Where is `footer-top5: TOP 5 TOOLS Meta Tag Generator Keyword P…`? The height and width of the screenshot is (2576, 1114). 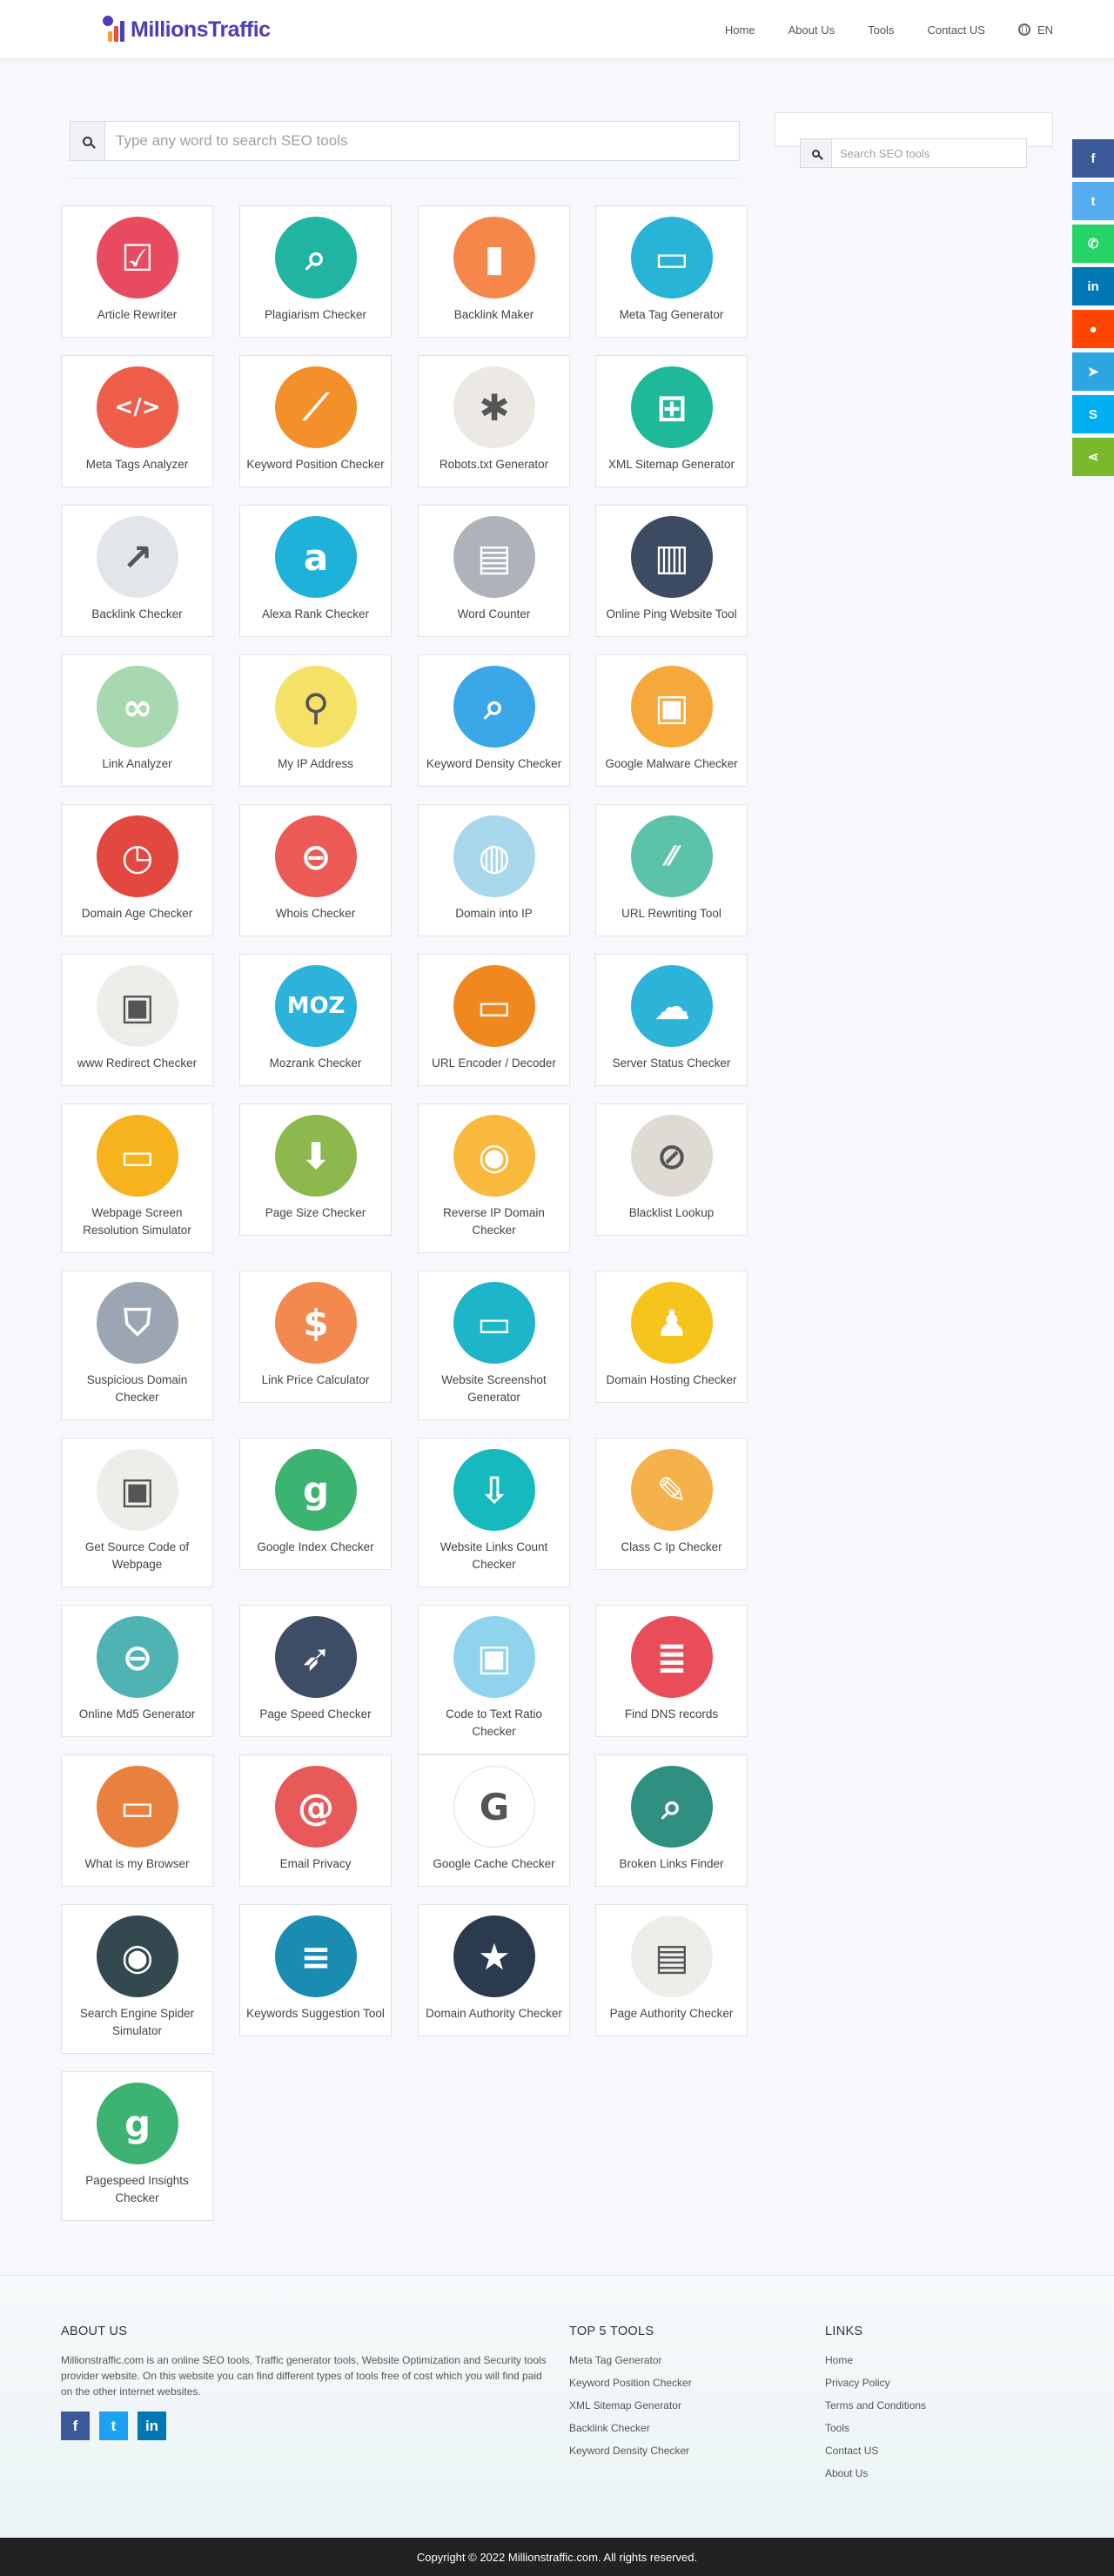 footer-top5: TOP 5 TOOLS Meta Tag Generator Keyword P… is located at coordinates (682, 2394).